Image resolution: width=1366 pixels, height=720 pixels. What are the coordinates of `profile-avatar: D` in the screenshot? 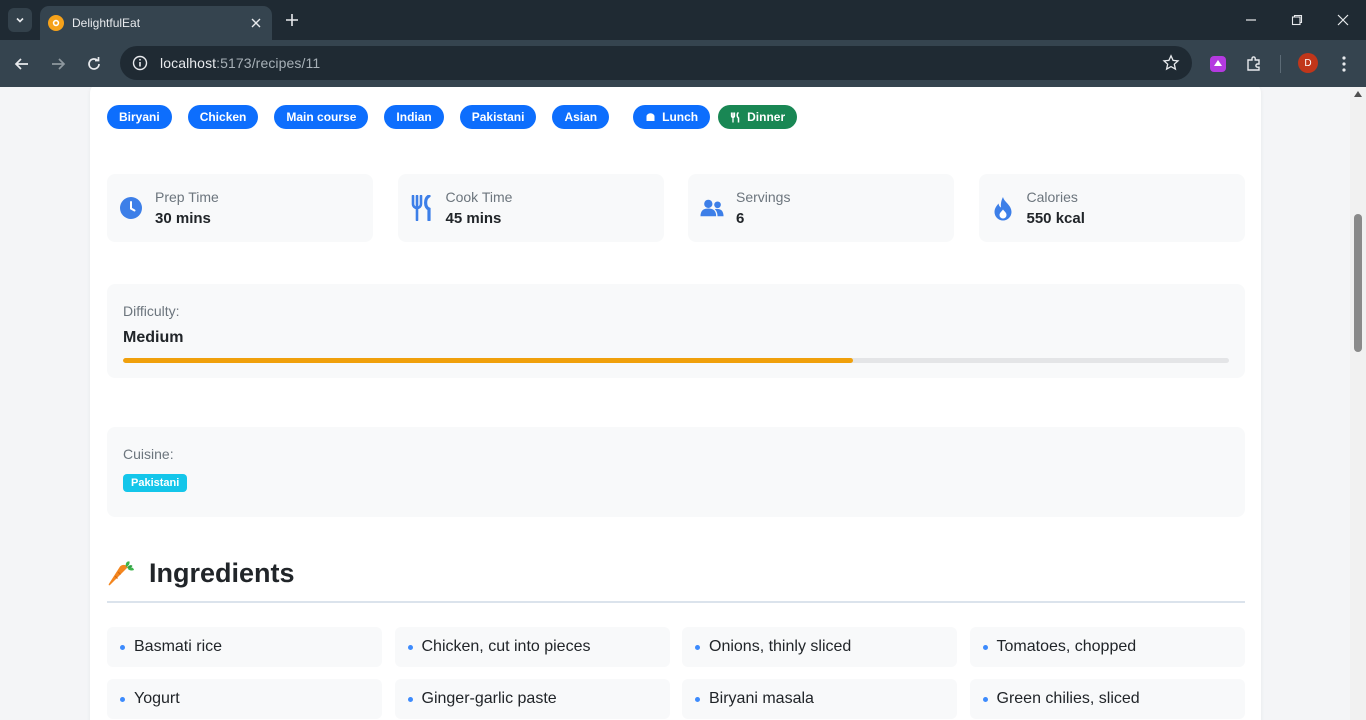 It's located at (1308, 63).